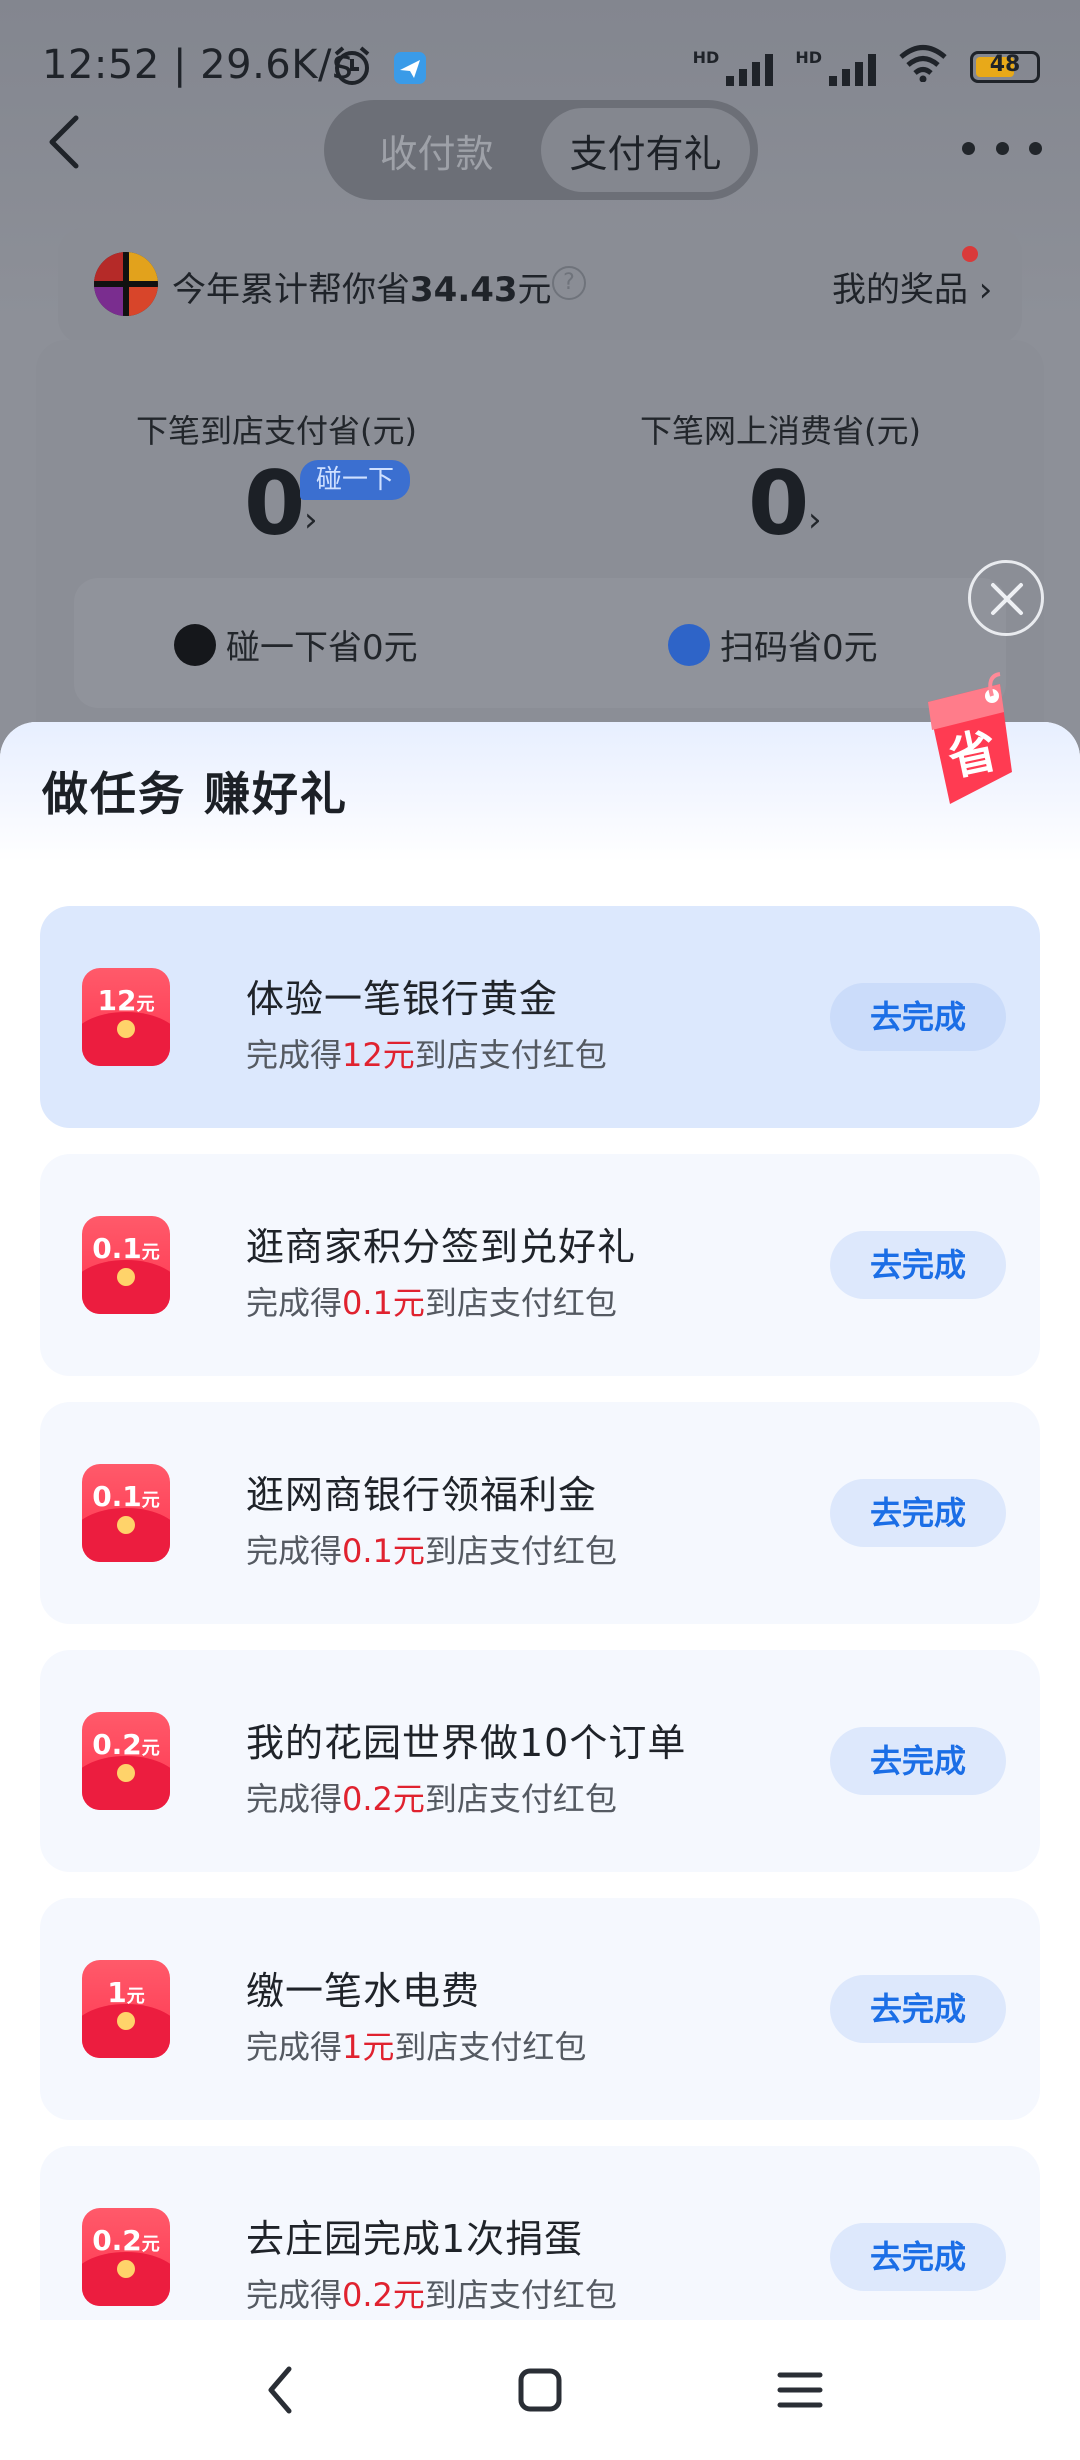 The height and width of the screenshot is (2460, 1080). I want to click on task-title: 逛网商银行领福利金, so click(422, 1495).